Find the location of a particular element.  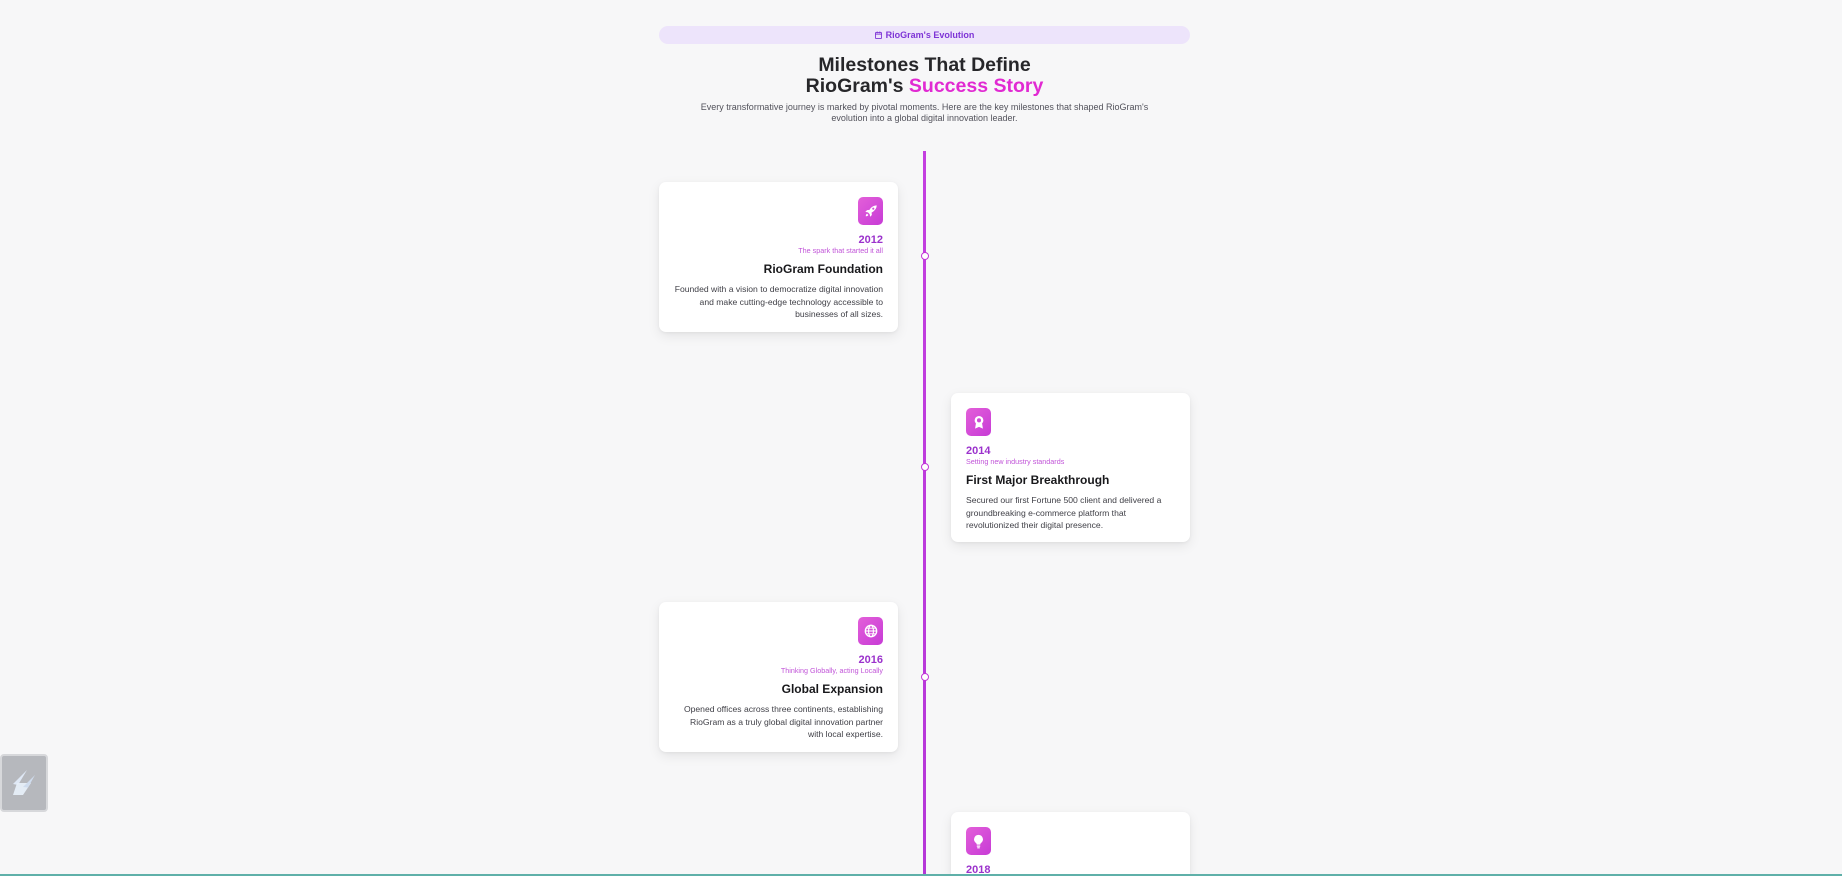

award-icon is located at coordinates (978, 422).